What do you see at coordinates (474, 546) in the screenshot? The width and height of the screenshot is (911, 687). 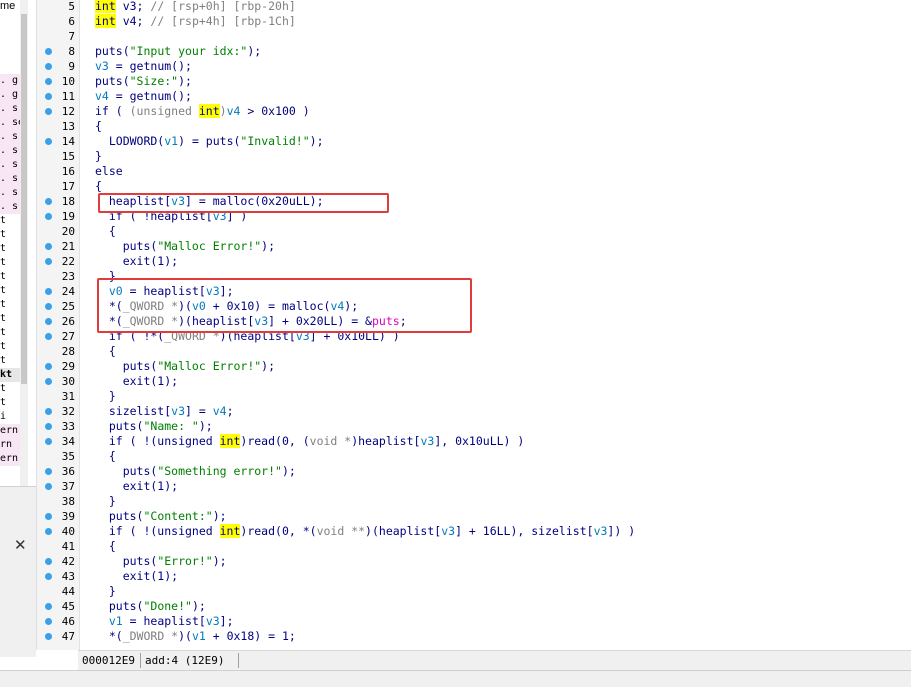 I see `code-line: 41 {` at bounding box center [474, 546].